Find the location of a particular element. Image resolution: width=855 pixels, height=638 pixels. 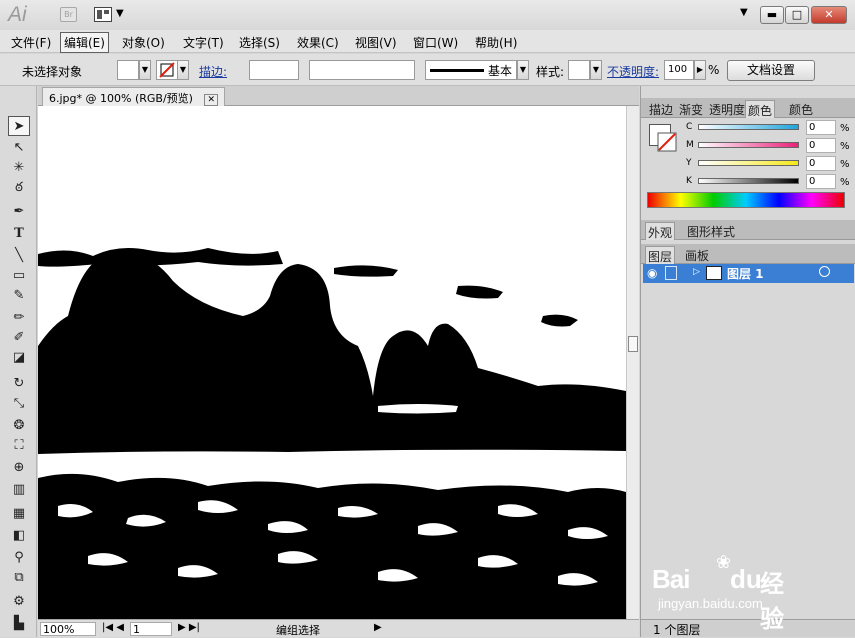

blend-tool-icon: ⧉ is located at coordinates (19, 578).